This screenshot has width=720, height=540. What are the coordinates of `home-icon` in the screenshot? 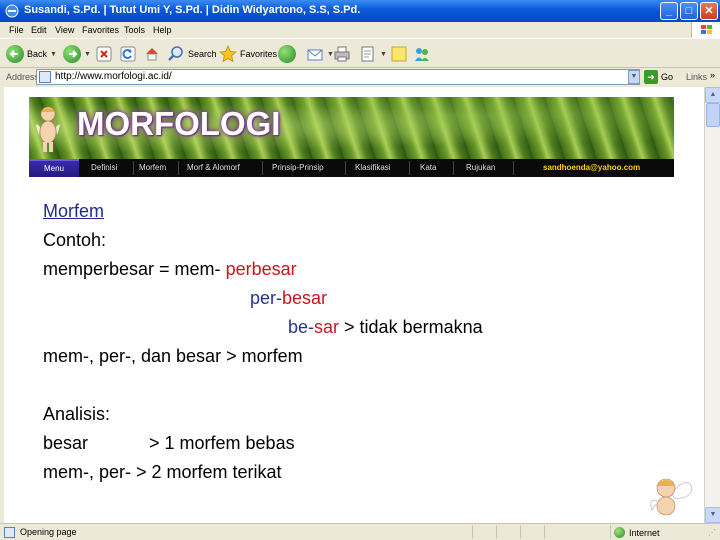 It's located at (152, 54).